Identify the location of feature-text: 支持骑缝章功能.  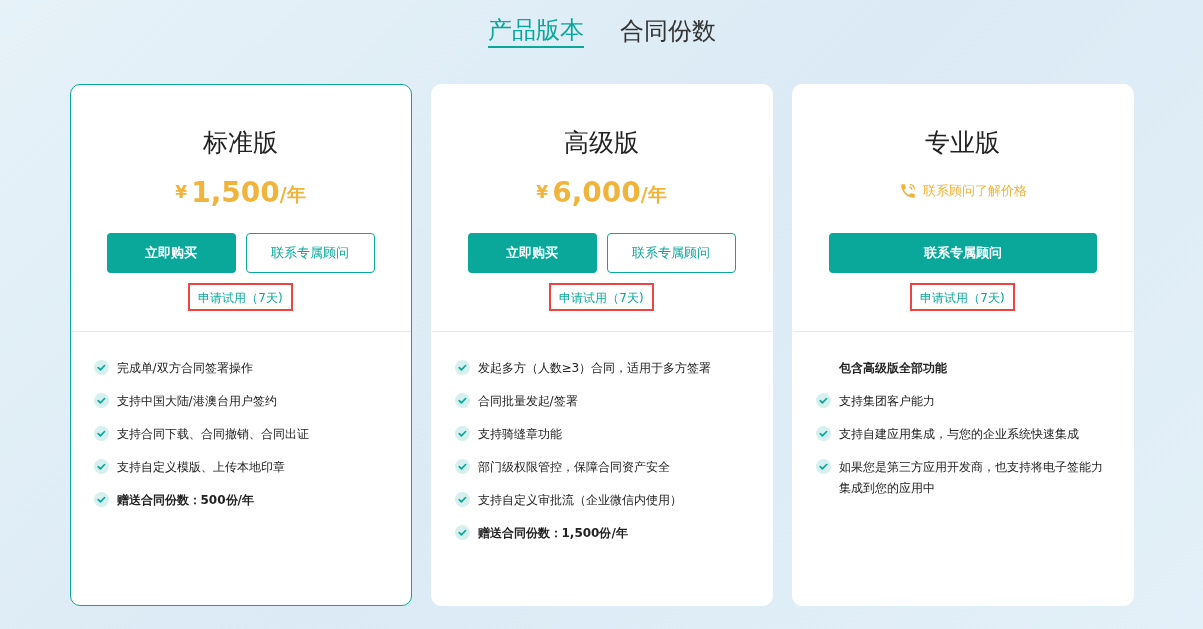
(519, 434).